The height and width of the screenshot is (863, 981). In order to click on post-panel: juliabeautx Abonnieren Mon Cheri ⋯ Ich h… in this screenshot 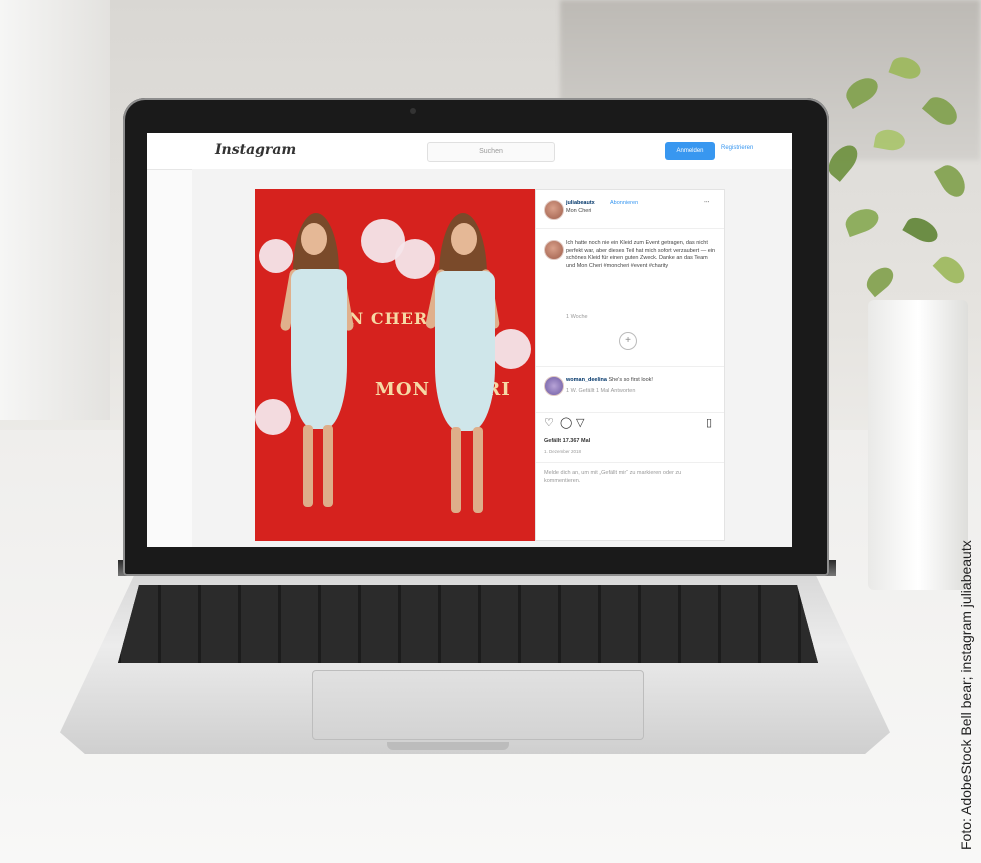, I will do `click(630, 365)`.